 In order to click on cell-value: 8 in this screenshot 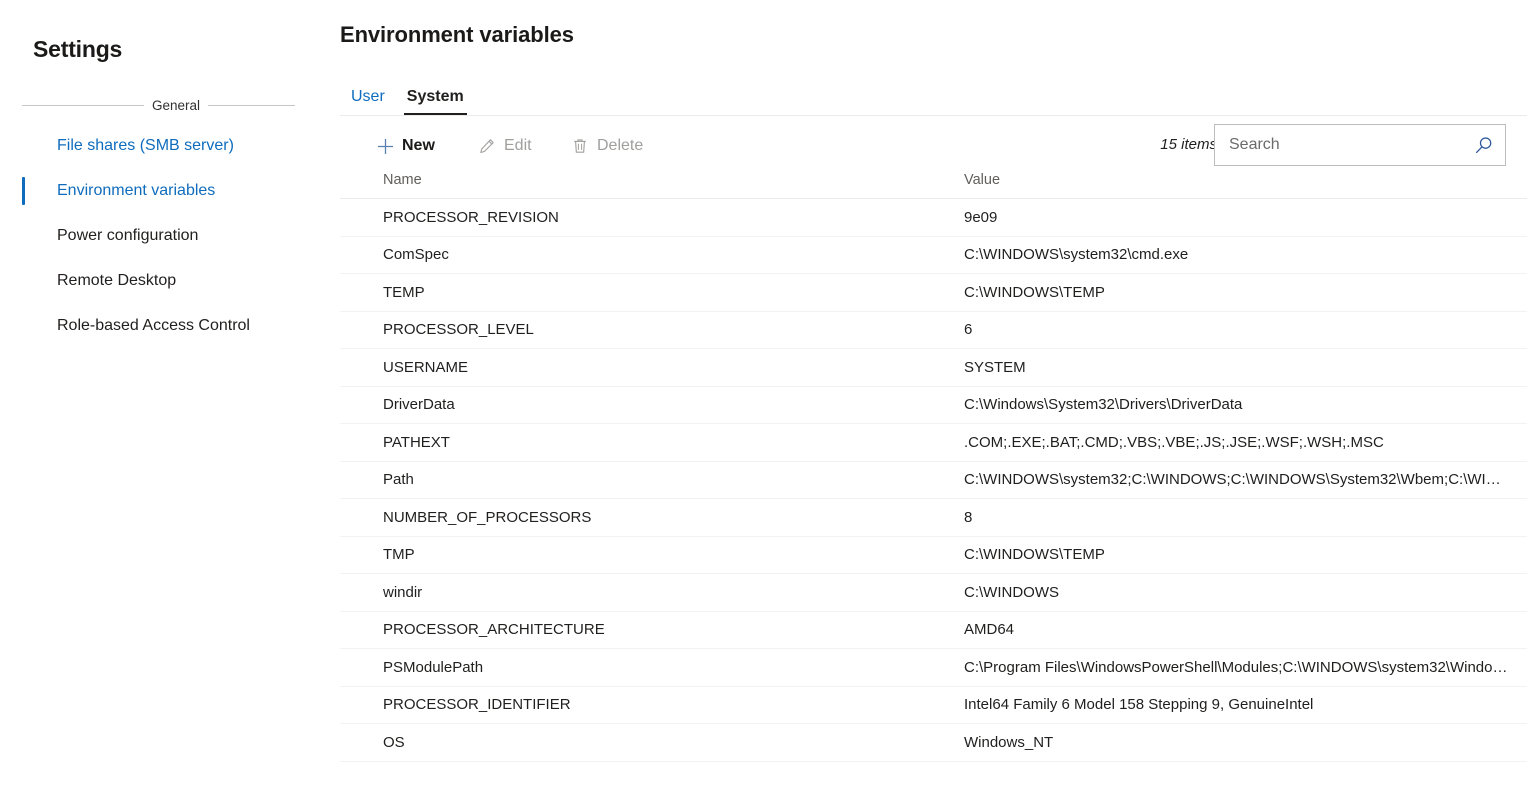, I will do `click(968, 517)`.